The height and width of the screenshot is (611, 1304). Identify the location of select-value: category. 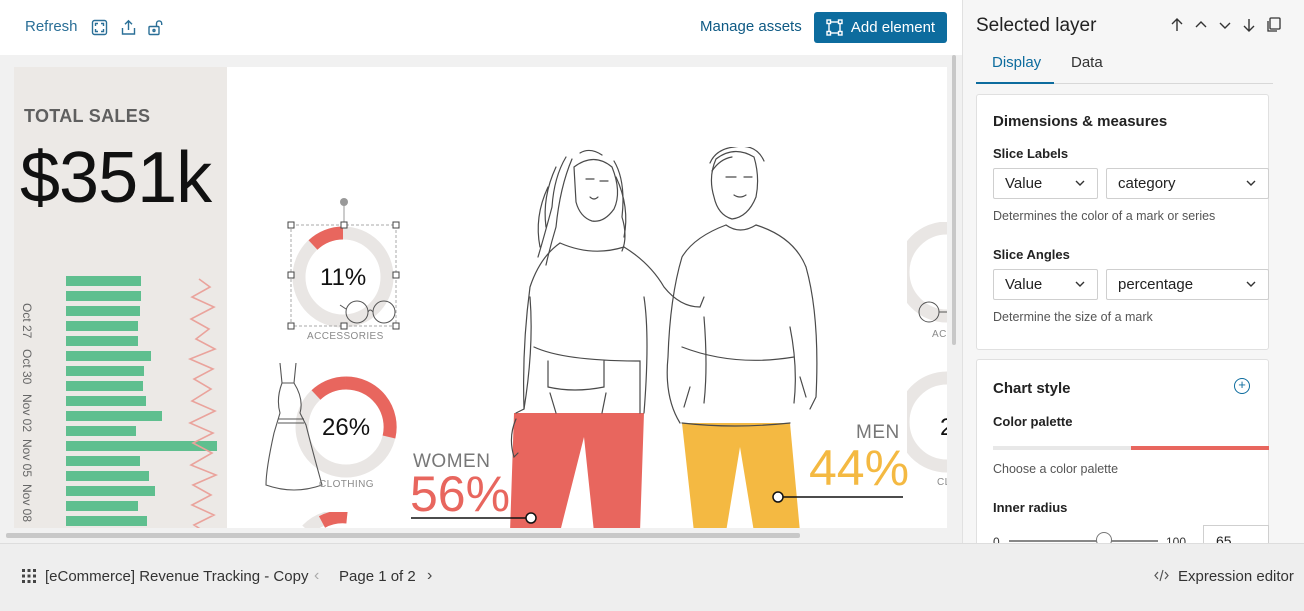
(1147, 183).